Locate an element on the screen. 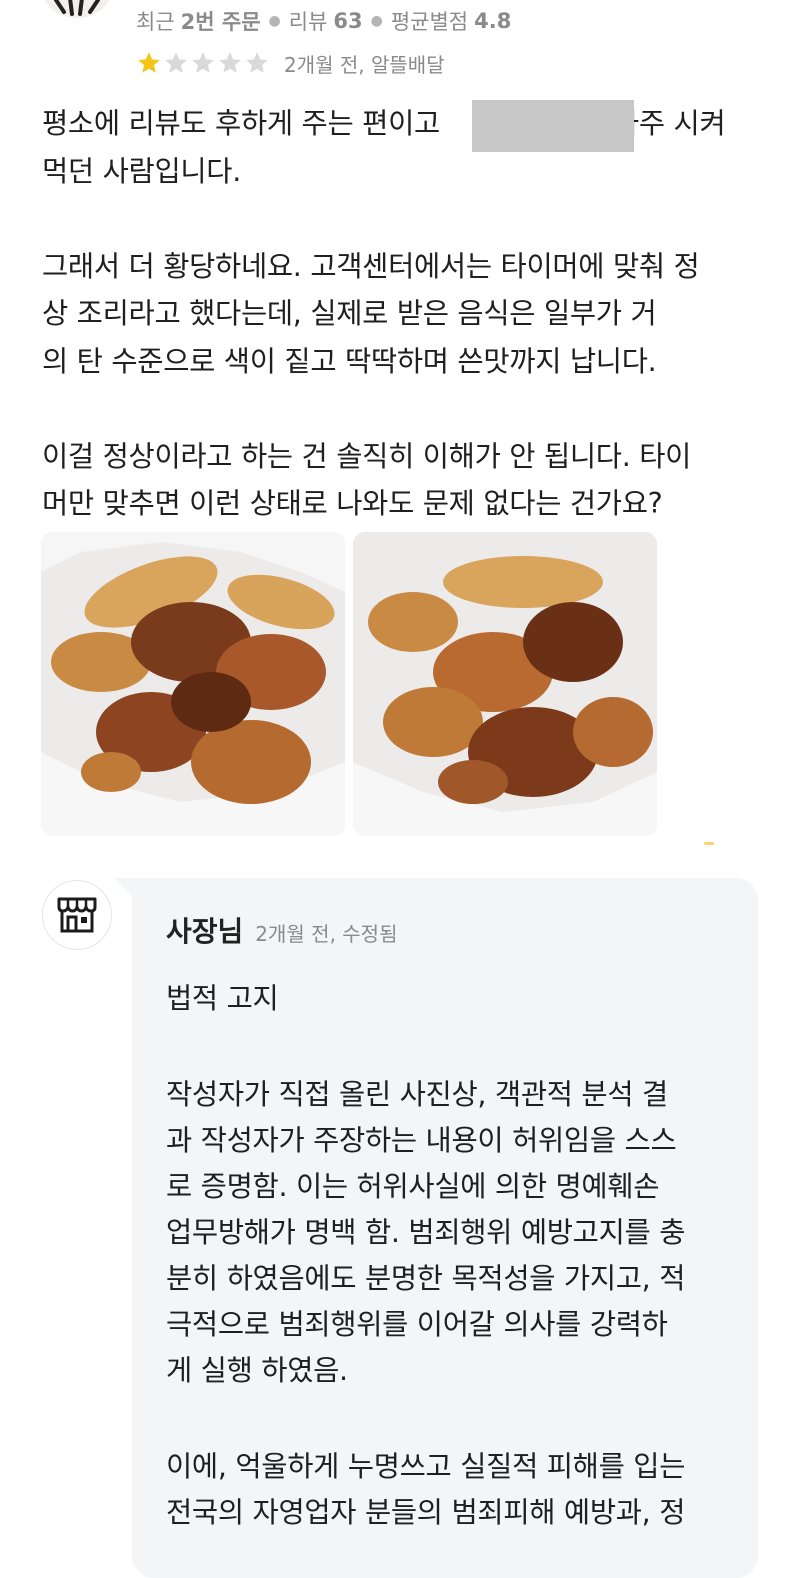 The height and width of the screenshot is (1578, 800). avg-rating-label: 평균별점 is located at coordinates (429, 22).